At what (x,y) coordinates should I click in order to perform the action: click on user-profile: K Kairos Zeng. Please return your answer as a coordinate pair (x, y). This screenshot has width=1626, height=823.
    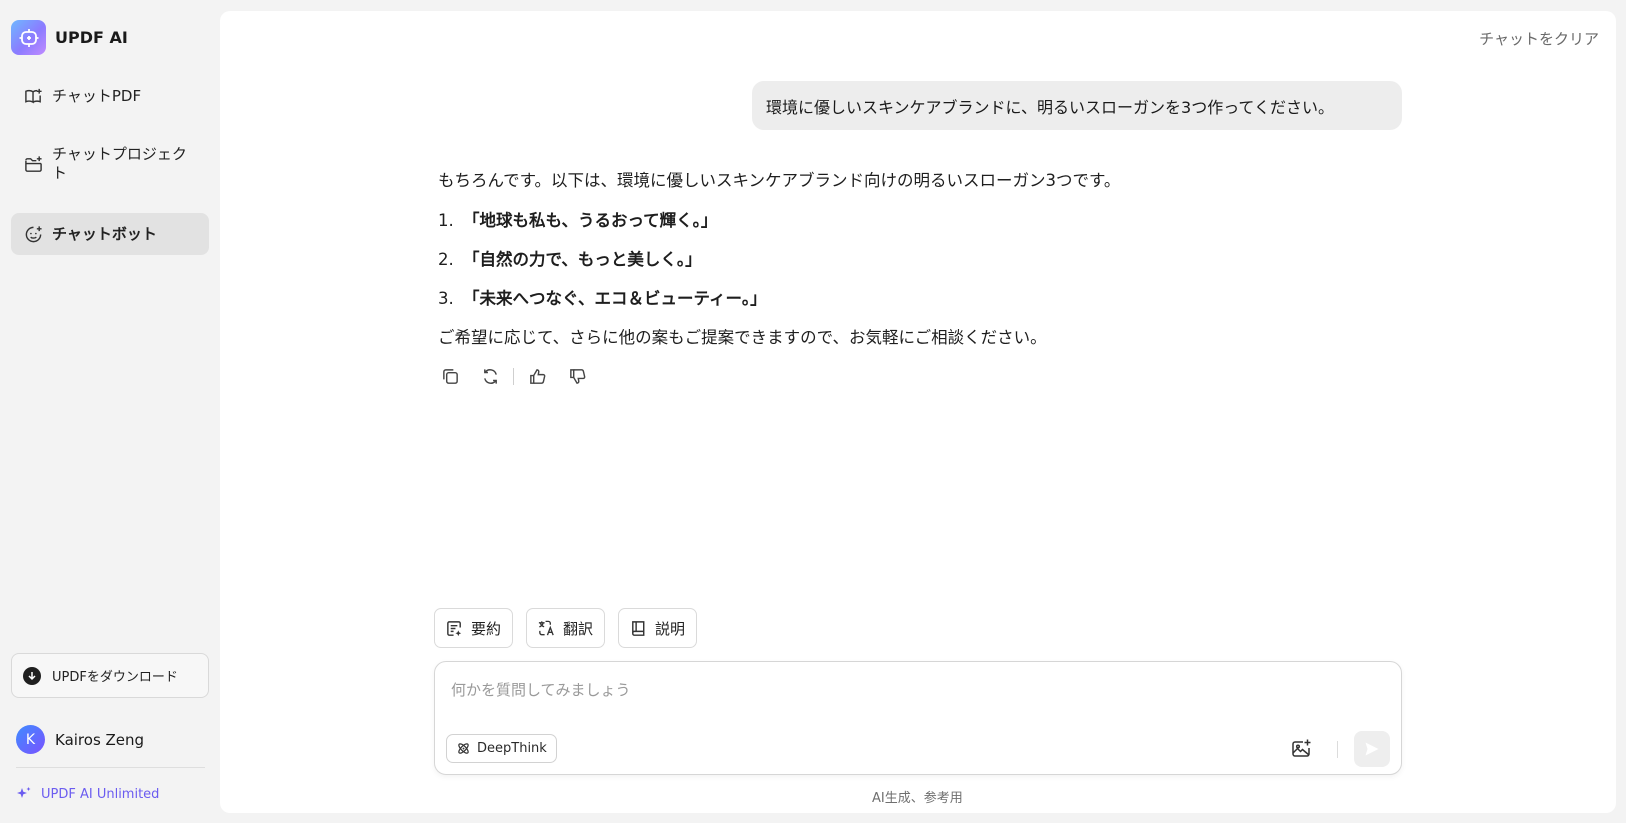
    Looking at the image, I should click on (80, 739).